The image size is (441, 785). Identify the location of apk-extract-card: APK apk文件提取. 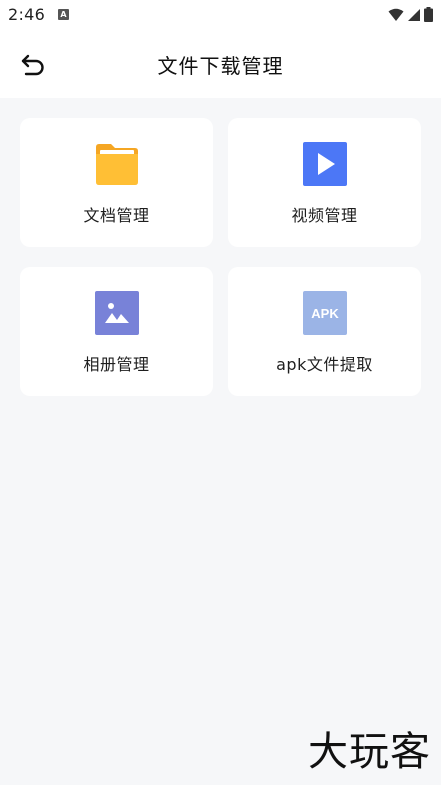
(324, 331).